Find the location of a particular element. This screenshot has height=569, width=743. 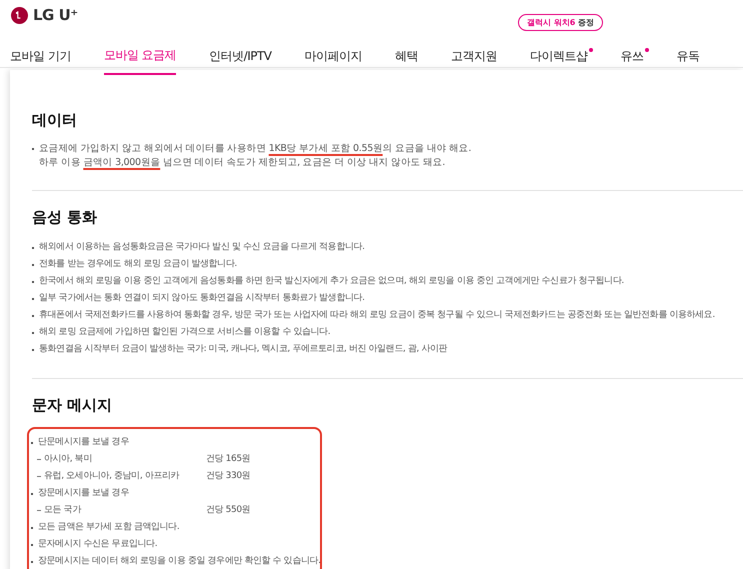

list-item: 해외에서 이용하는 음성통화요금은 국가마다 발신 및 수신 요금을 다르게 적용합니다. is located at coordinates (202, 247).